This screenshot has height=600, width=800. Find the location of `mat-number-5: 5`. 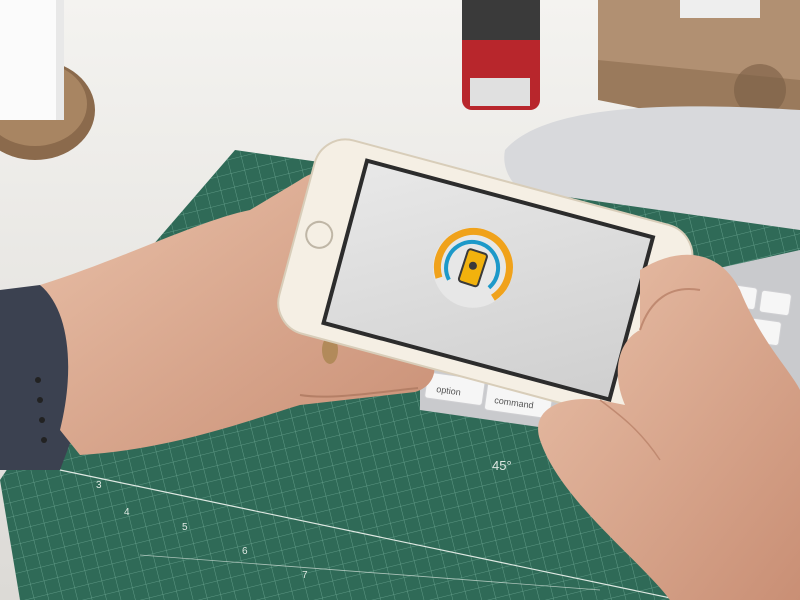

mat-number-5: 5 is located at coordinates (185, 527).